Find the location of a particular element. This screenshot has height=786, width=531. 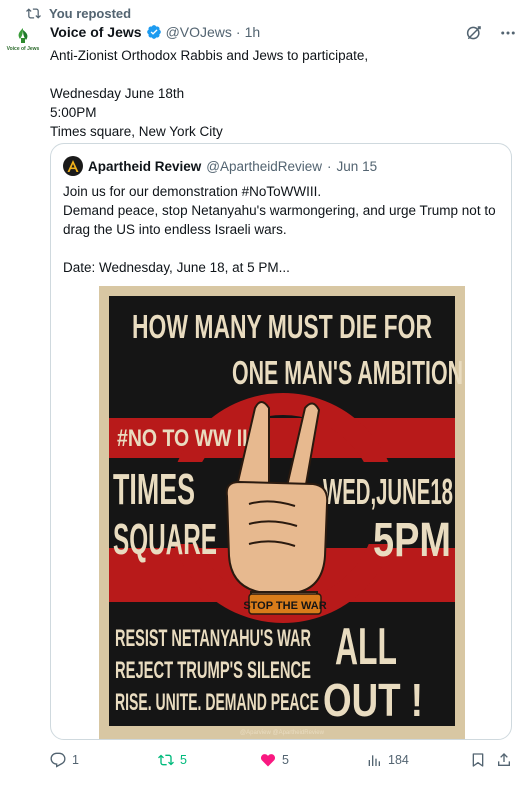

post-header: Voice of Jews @VOJews · 1h is located at coordinates (155, 32).